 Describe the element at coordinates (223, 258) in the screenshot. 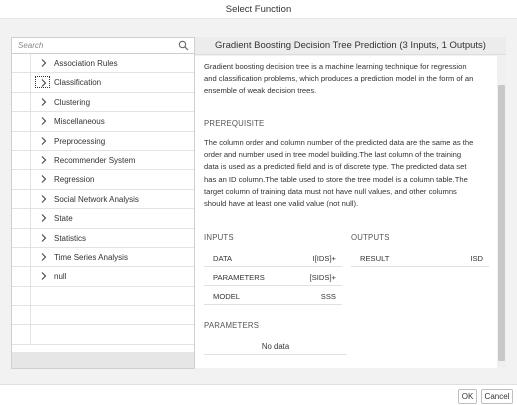

I see `input-name: DATA` at that location.